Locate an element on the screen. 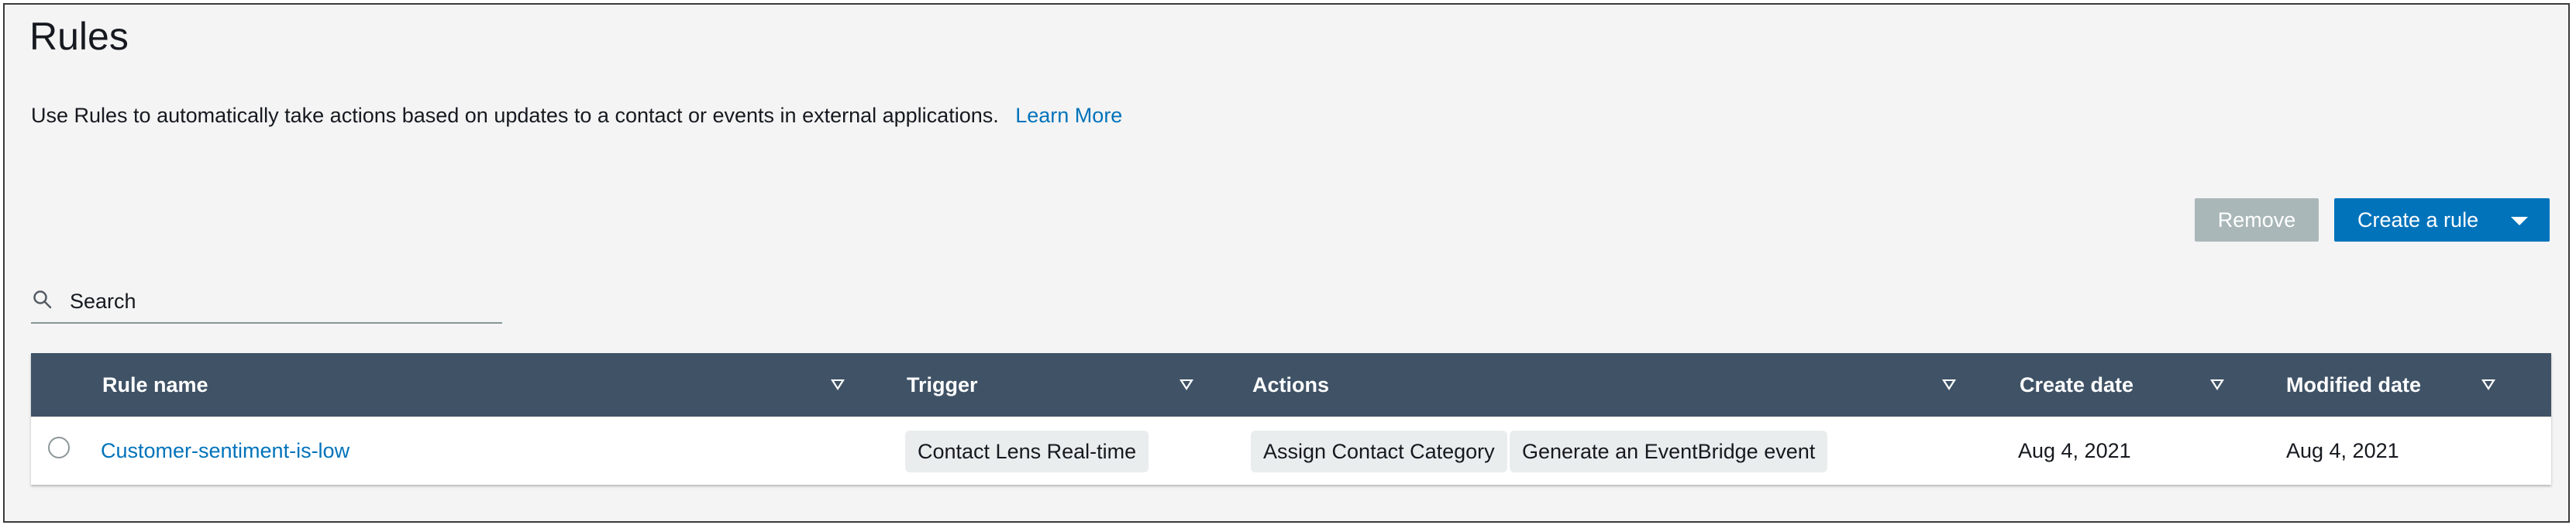  search-bar is located at coordinates (266, 303).